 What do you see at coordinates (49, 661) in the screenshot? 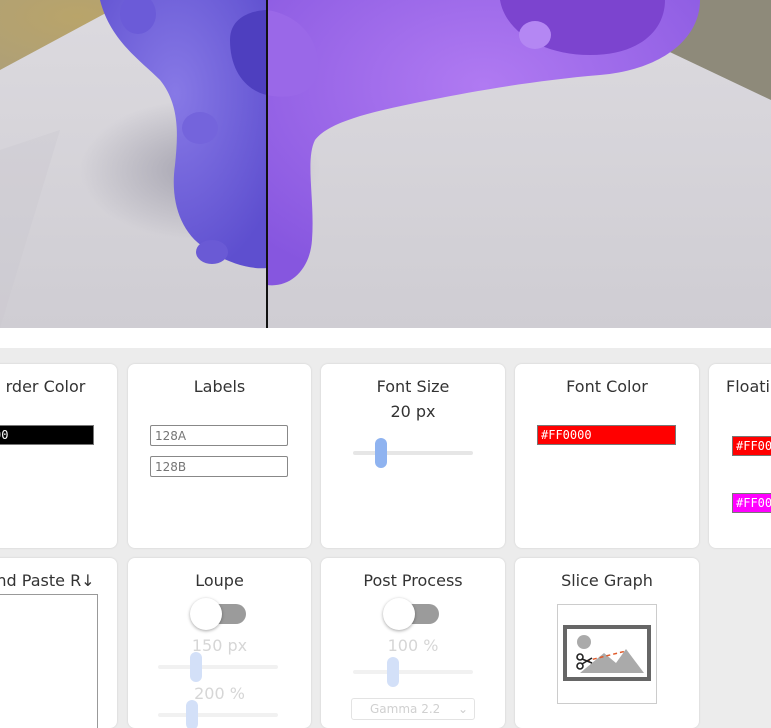
I see `paste-drop-area` at bounding box center [49, 661].